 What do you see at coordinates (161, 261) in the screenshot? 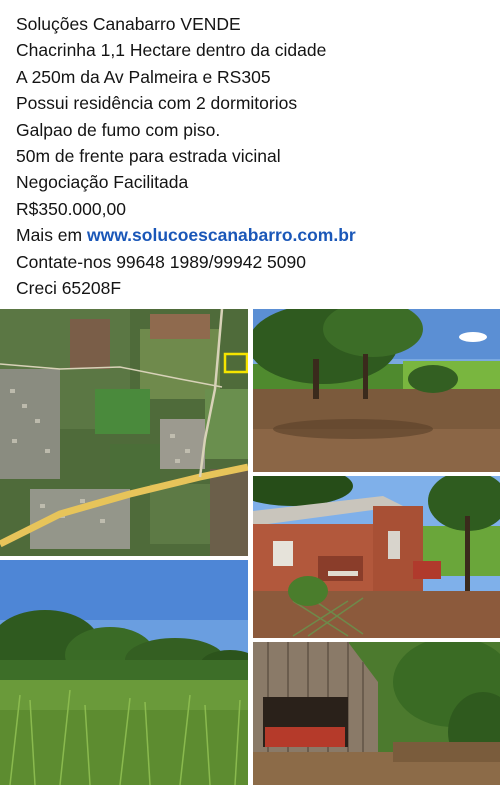
I see `listing-contact: Contate-nos 99648 1989/99942 5090` at bounding box center [161, 261].